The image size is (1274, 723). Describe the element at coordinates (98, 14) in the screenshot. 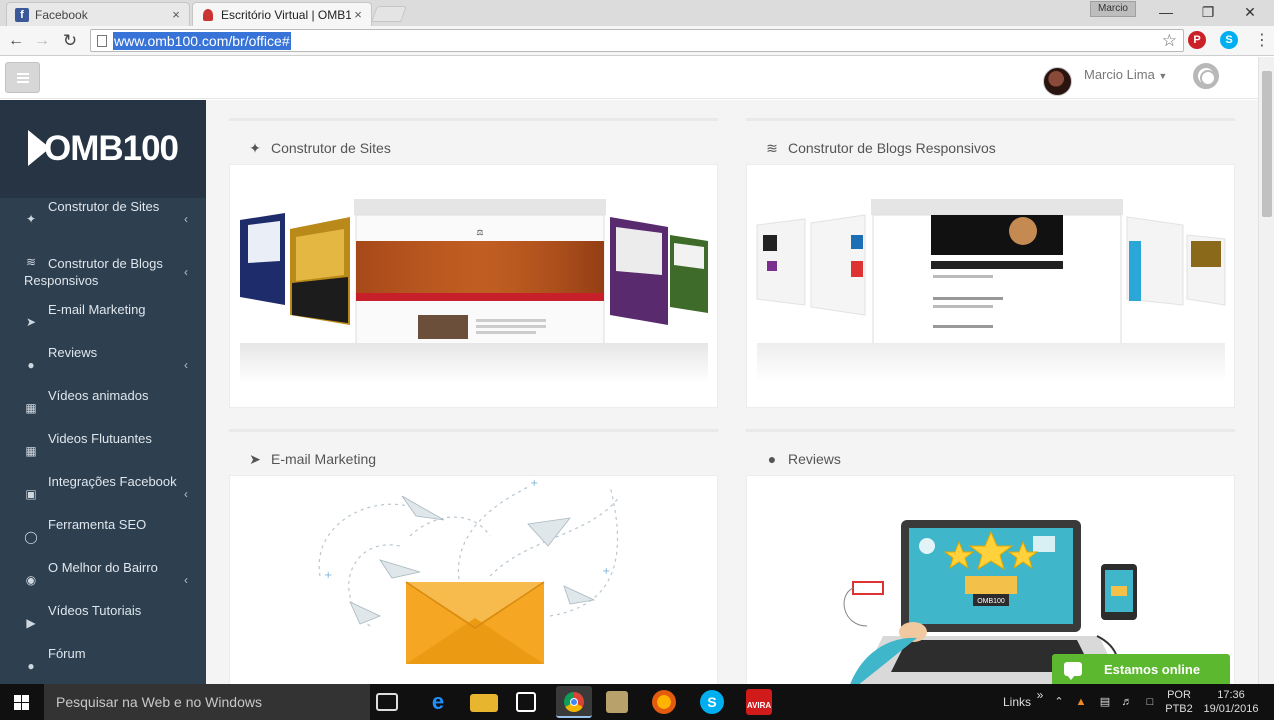

I see `tab-facebook: f Facebook ×` at that location.